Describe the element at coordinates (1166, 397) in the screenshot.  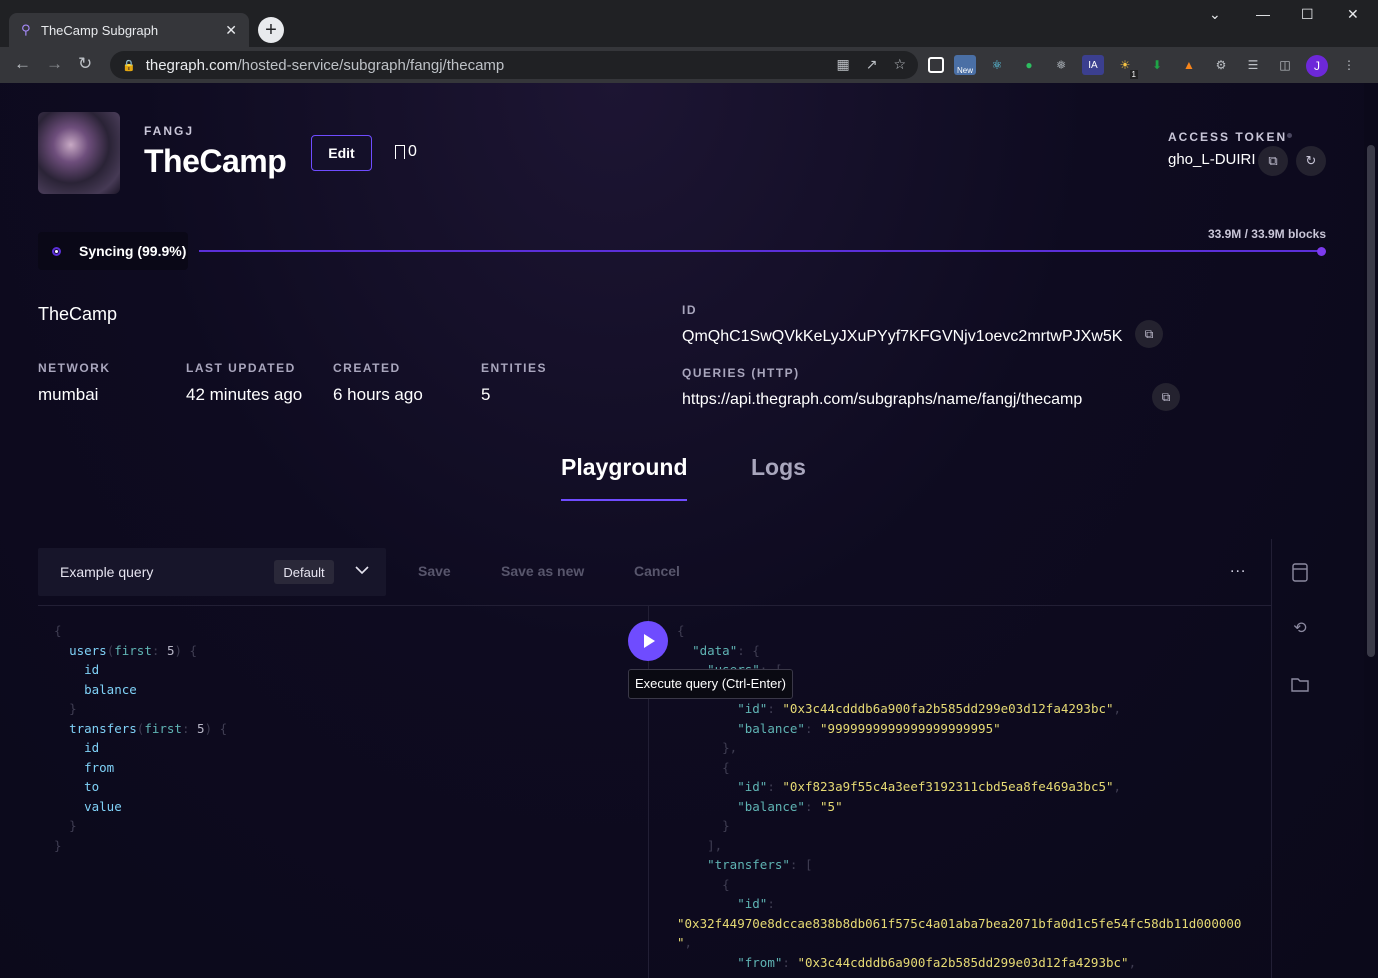
I see `copy-url-icon: ⧉` at that location.